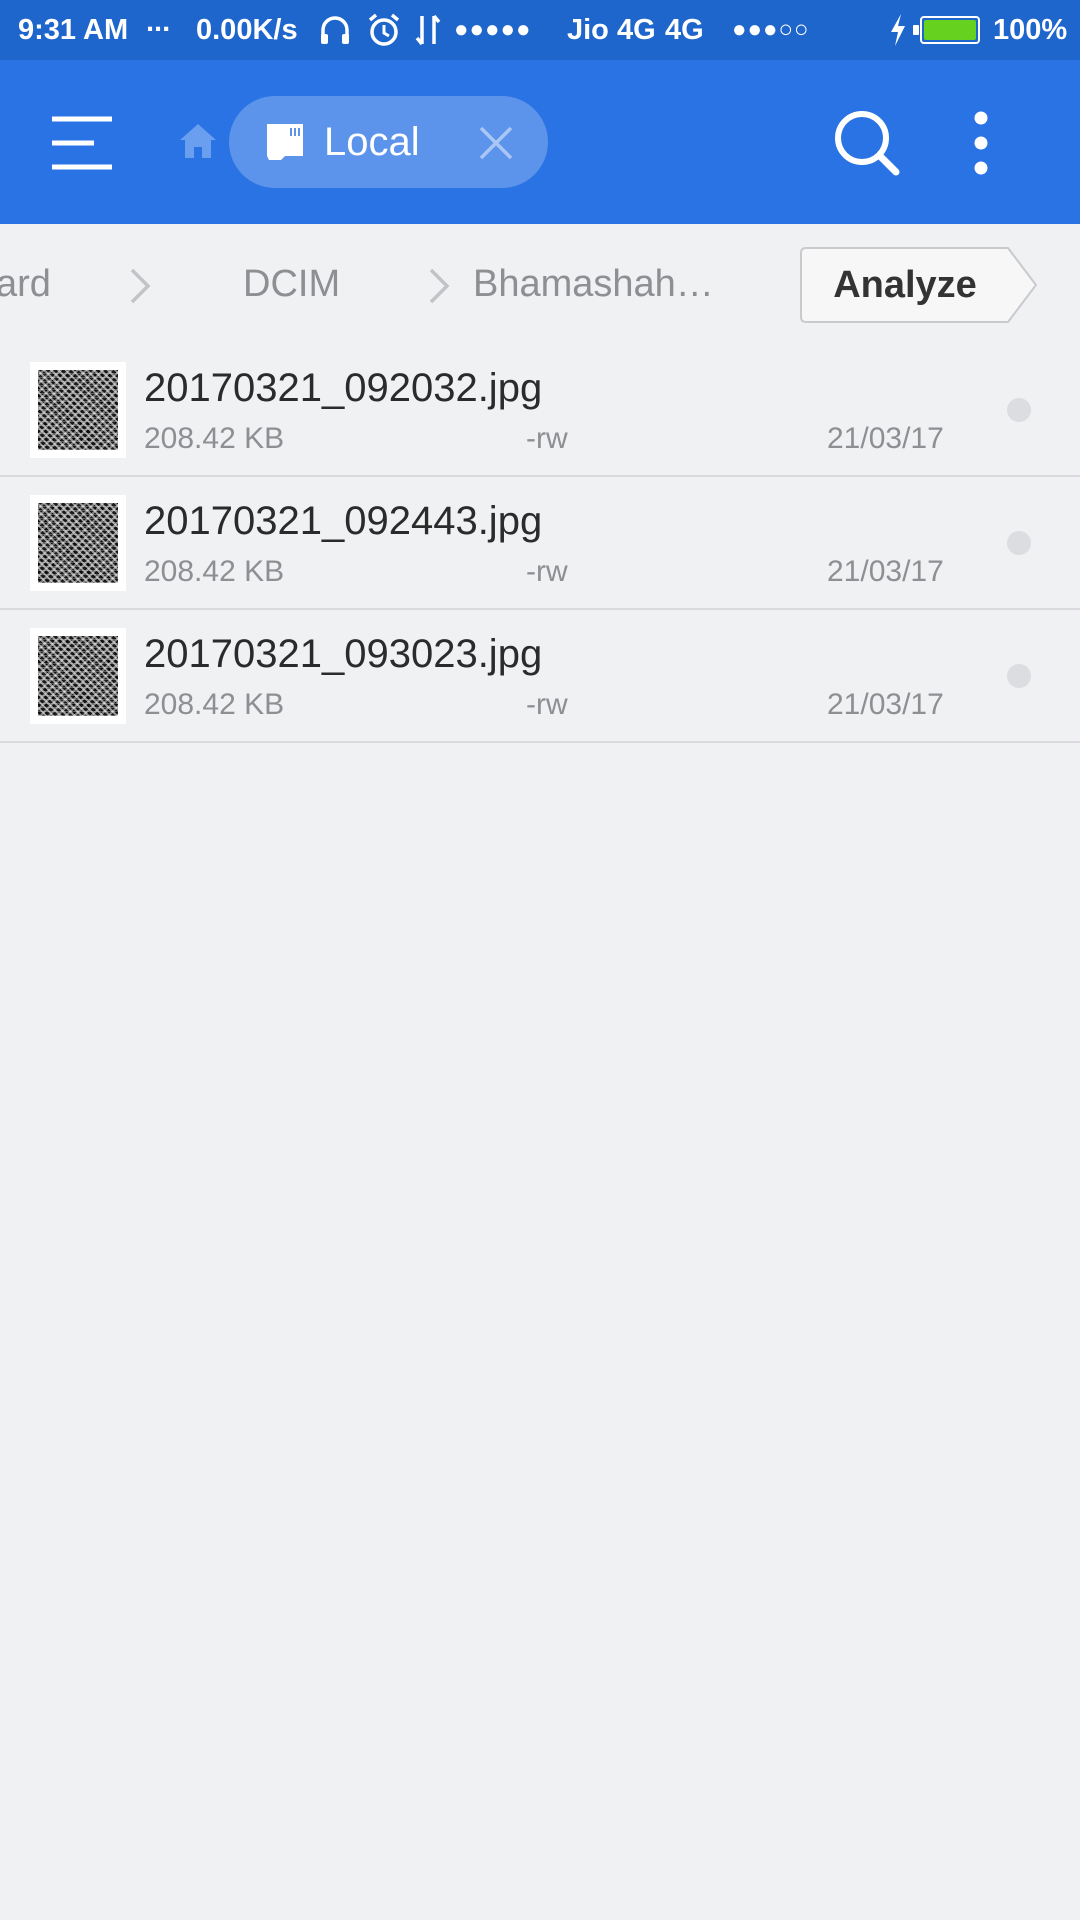 The width and height of the screenshot is (1080, 1920). Describe the element at coordinates (1030, 30) in the screenshot. I see `status-battery-percent: 100%` at that location.